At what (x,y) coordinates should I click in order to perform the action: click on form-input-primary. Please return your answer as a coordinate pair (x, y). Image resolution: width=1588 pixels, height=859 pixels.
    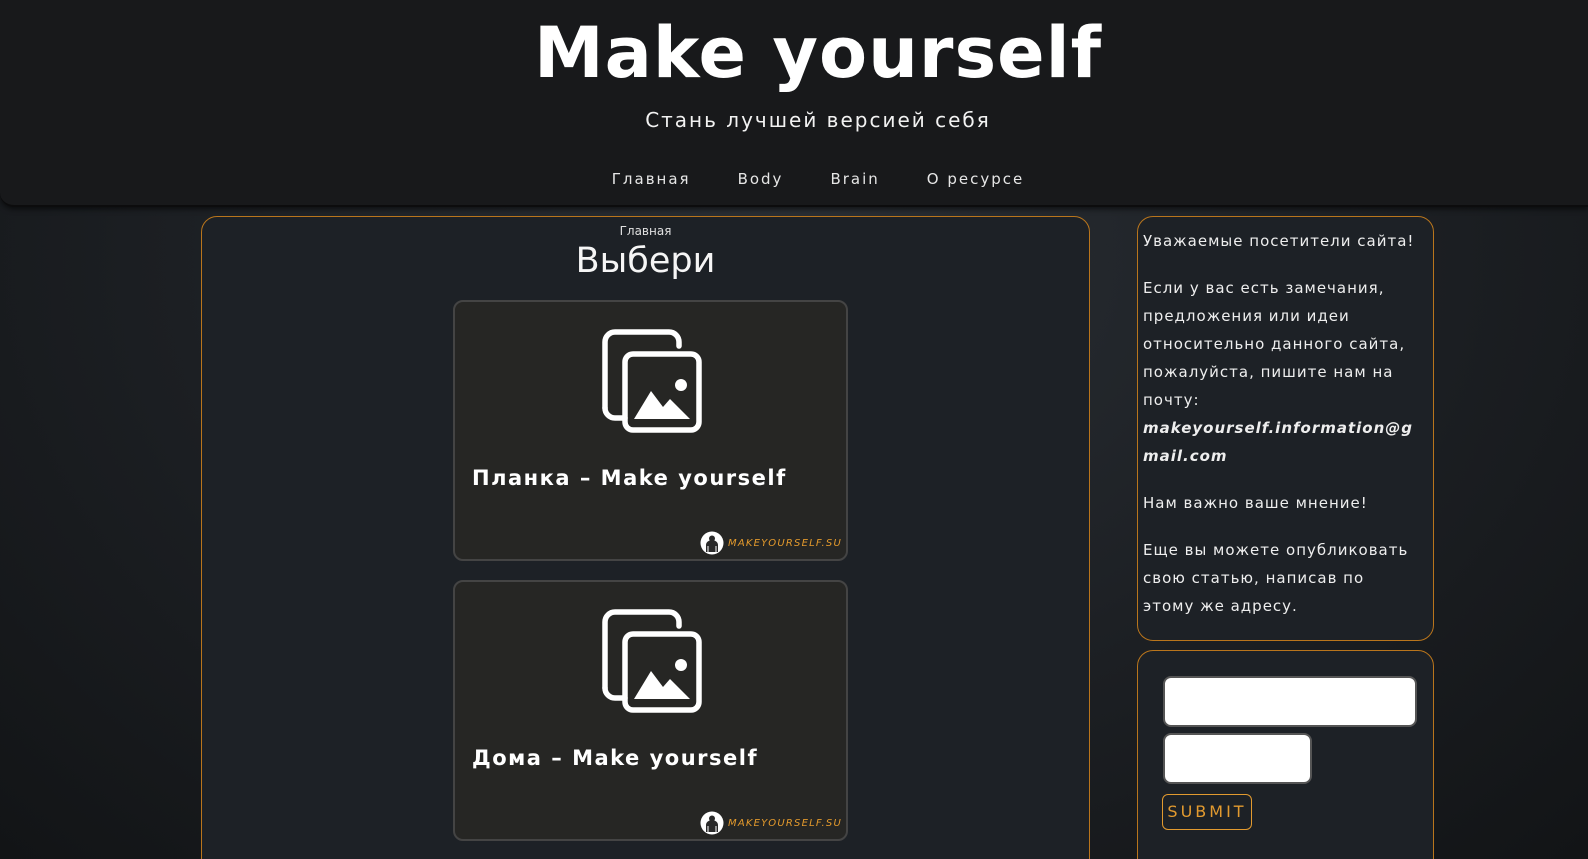
    Looking at the image, I should click on (1290, 701).